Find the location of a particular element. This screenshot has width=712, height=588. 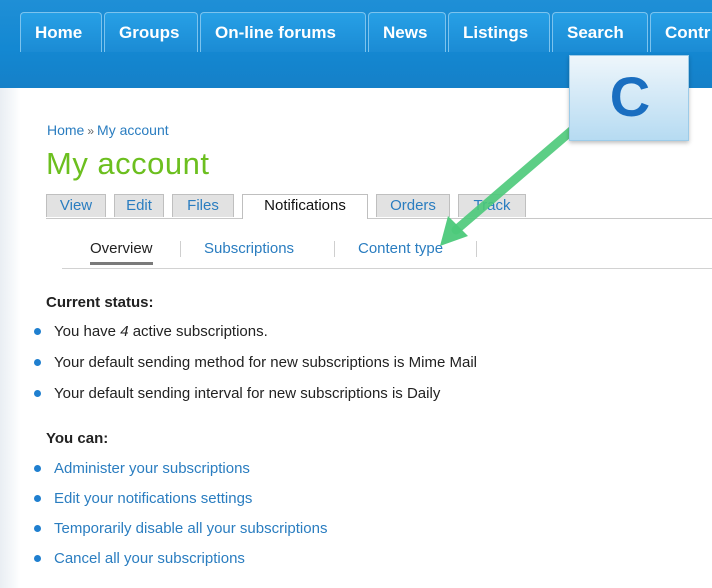

status-item-subscriptions-count: You have 4 active subscriptions. is located at coordinates (151, 331).